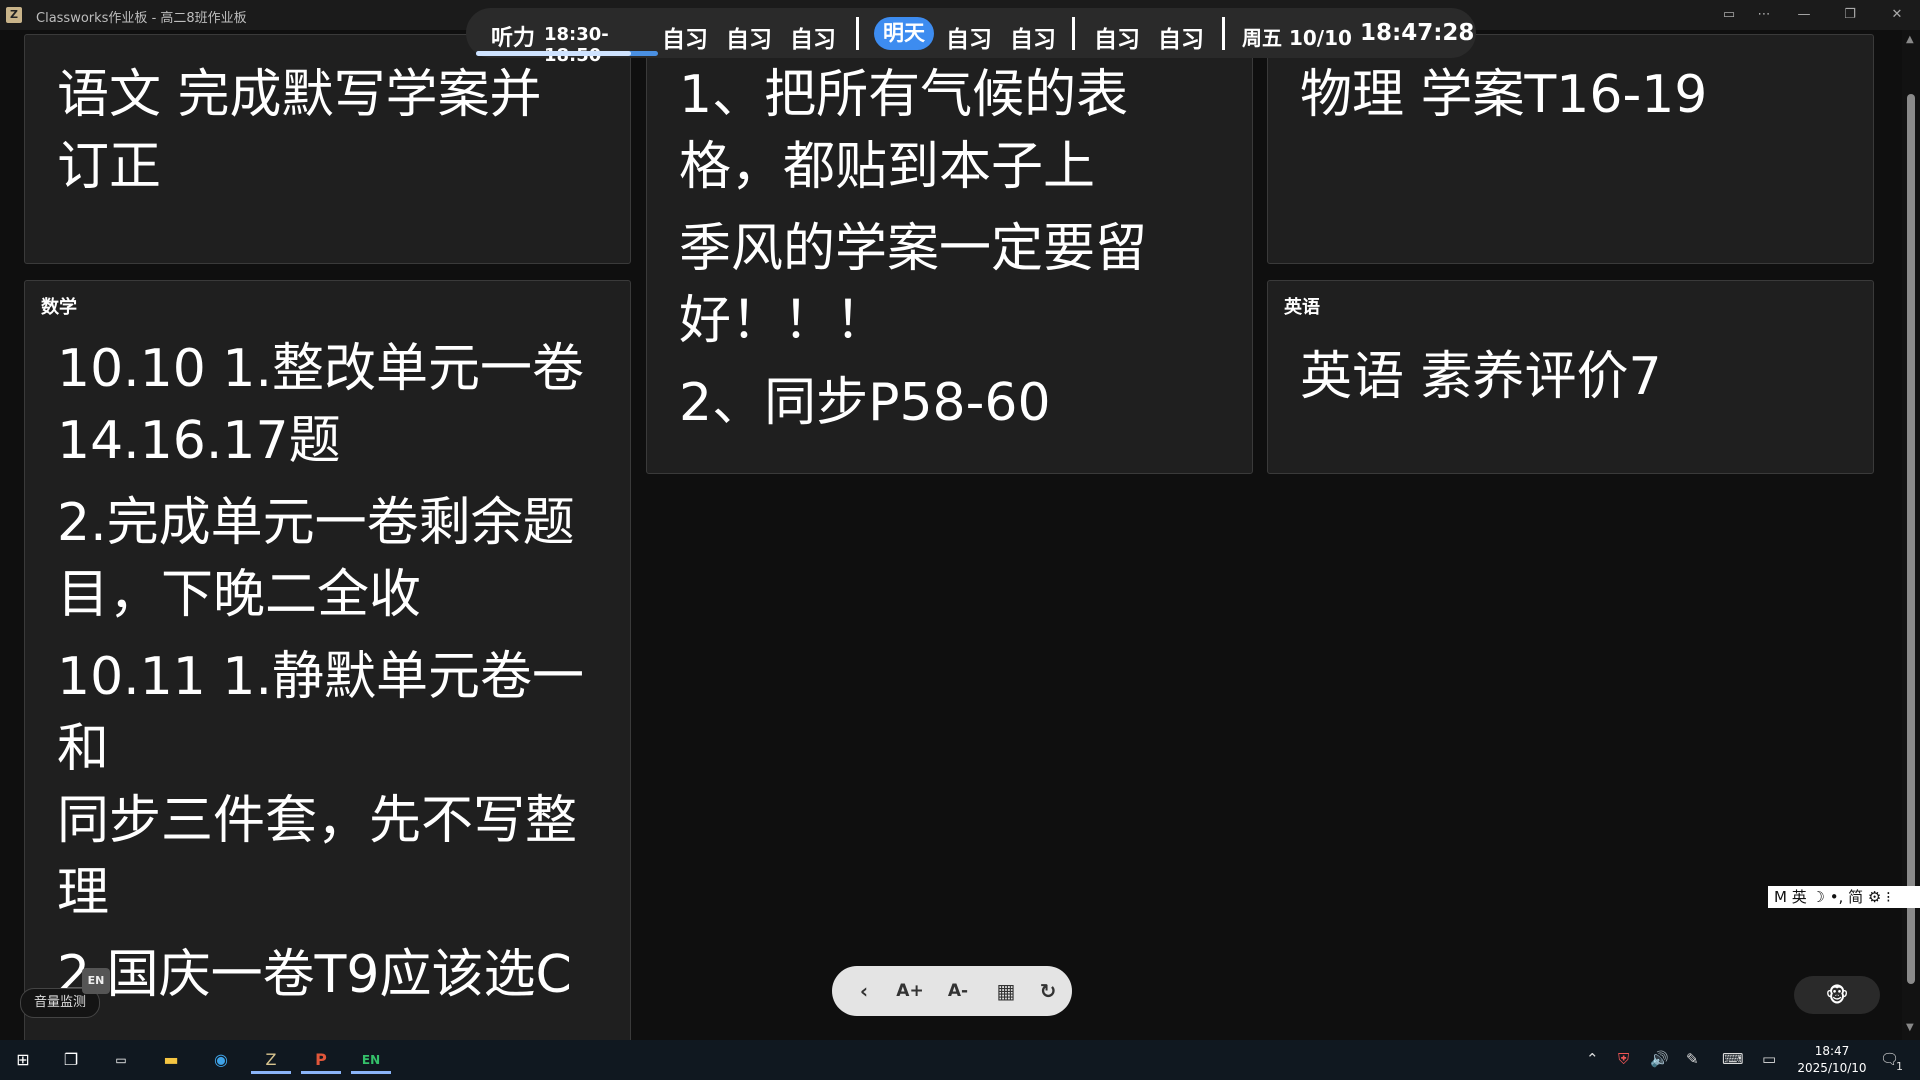 Image resolution: width=1920 pixels, height=1080 pixels. What do you see at coordinates (1832, 1068) in the screenshot?
I see `taskbar-date: 2025/10/10` at bounding box center [1832, 1068].